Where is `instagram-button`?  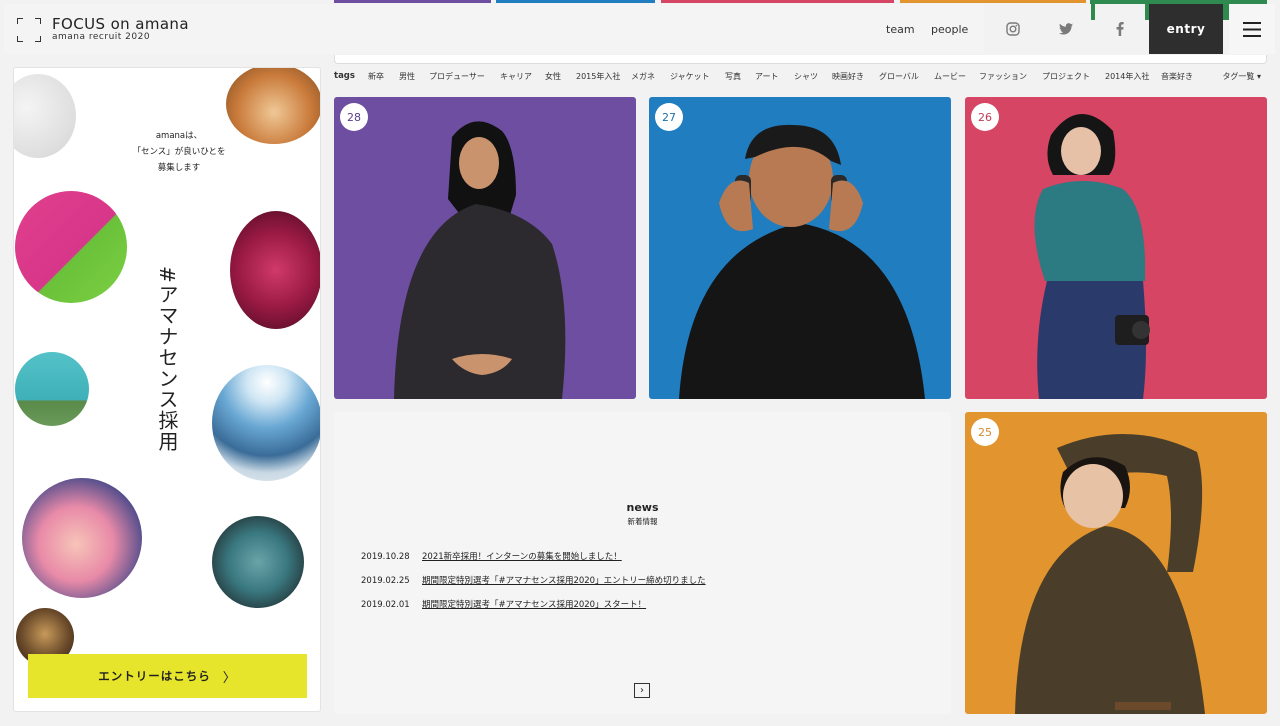
instagram-button is located at coordinates (1013, 29).